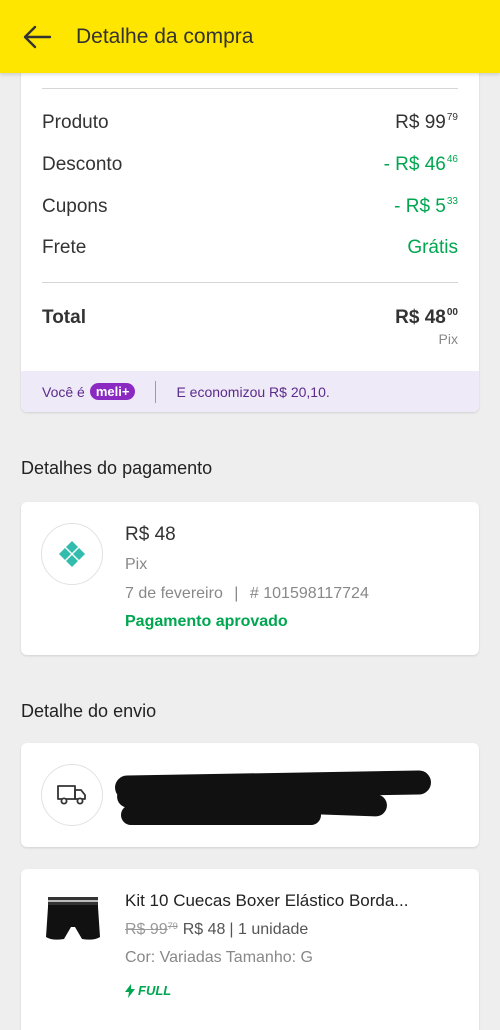  I want to click on meli-savings: E economizou R$ 20,10., so click(253, 391).